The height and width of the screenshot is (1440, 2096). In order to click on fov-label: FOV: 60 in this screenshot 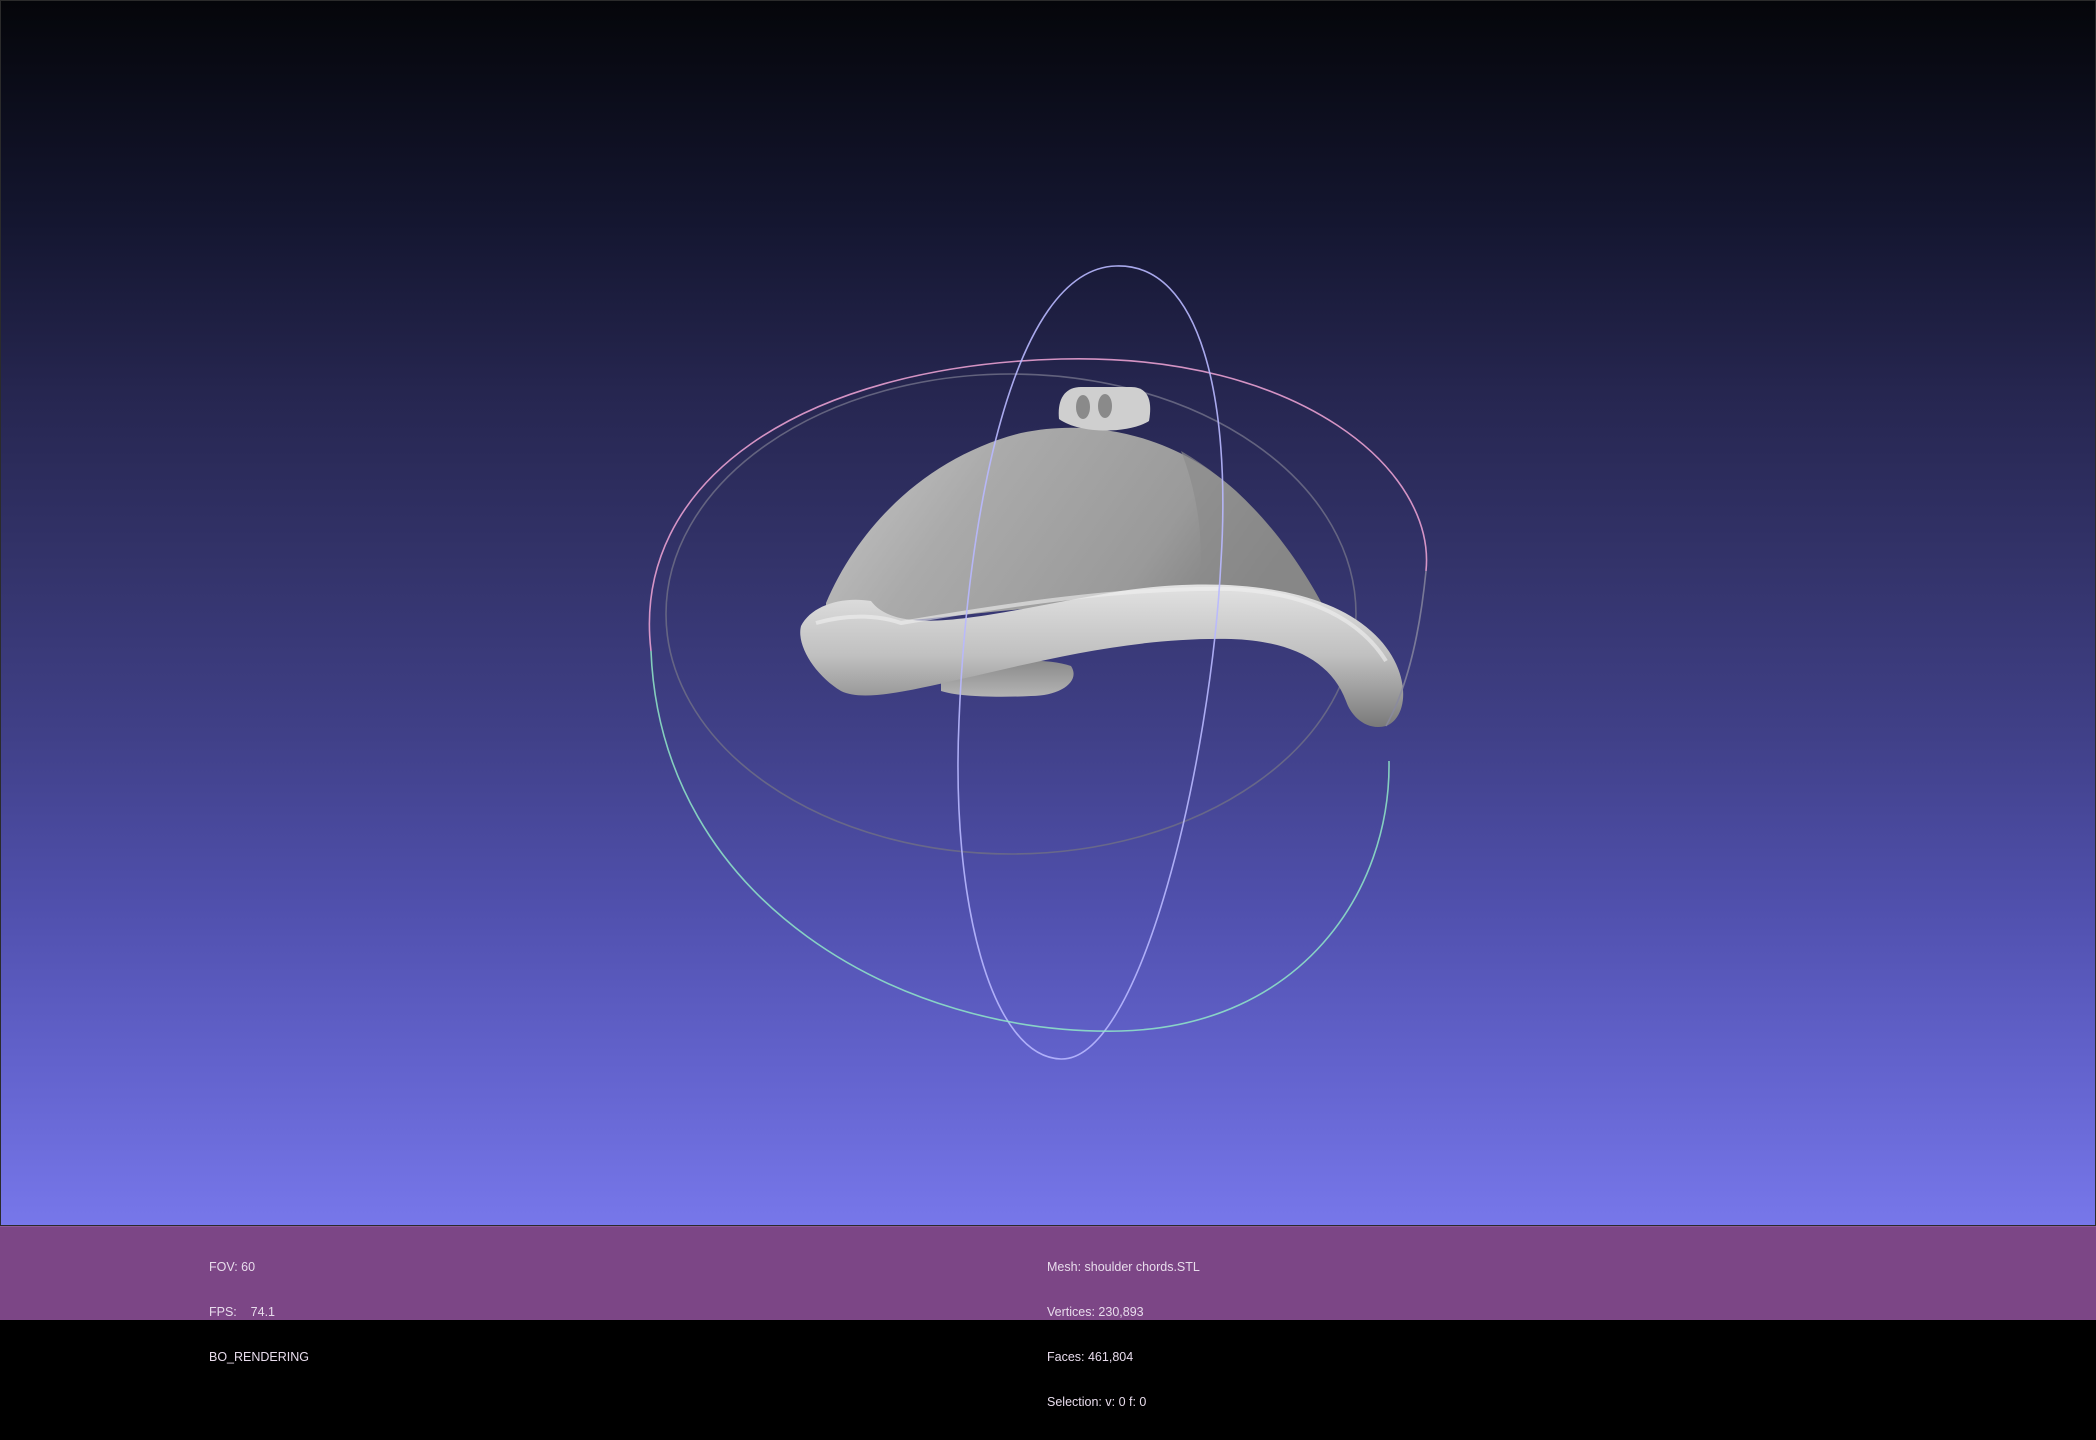, I will do `click(232, 1267)`.